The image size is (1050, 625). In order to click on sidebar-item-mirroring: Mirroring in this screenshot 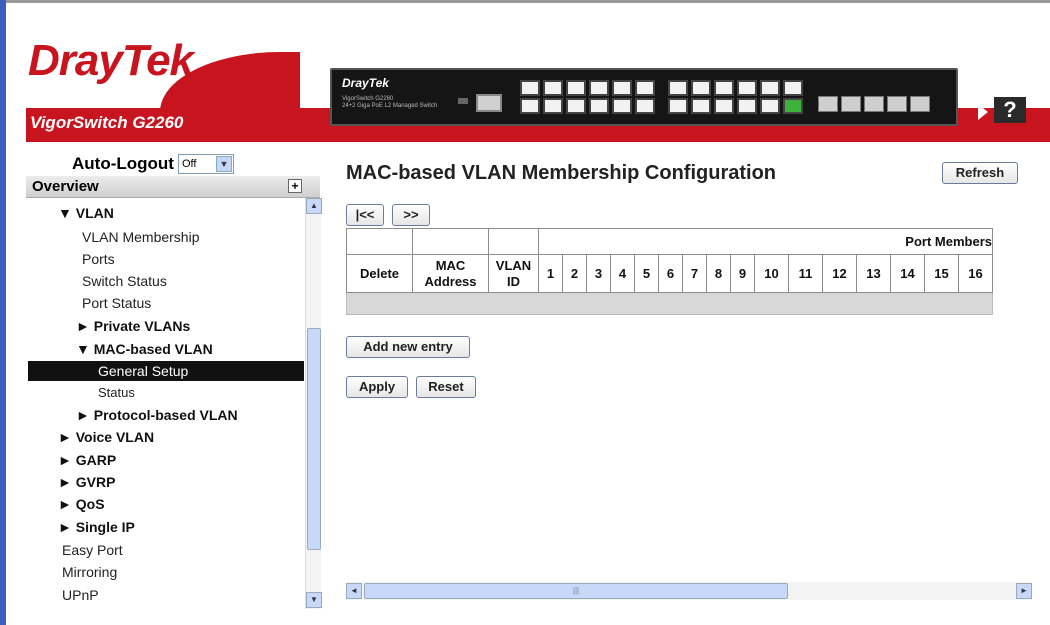, I will do `click(89, 572)`.